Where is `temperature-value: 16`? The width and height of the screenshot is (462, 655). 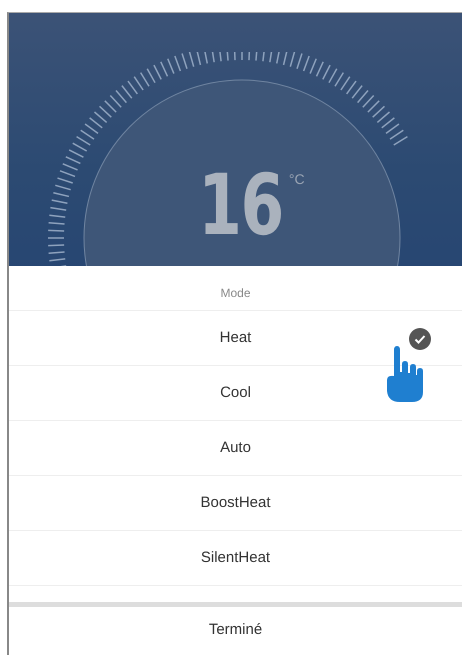
temperature-value: 16 is located at coordinates (240, 205).